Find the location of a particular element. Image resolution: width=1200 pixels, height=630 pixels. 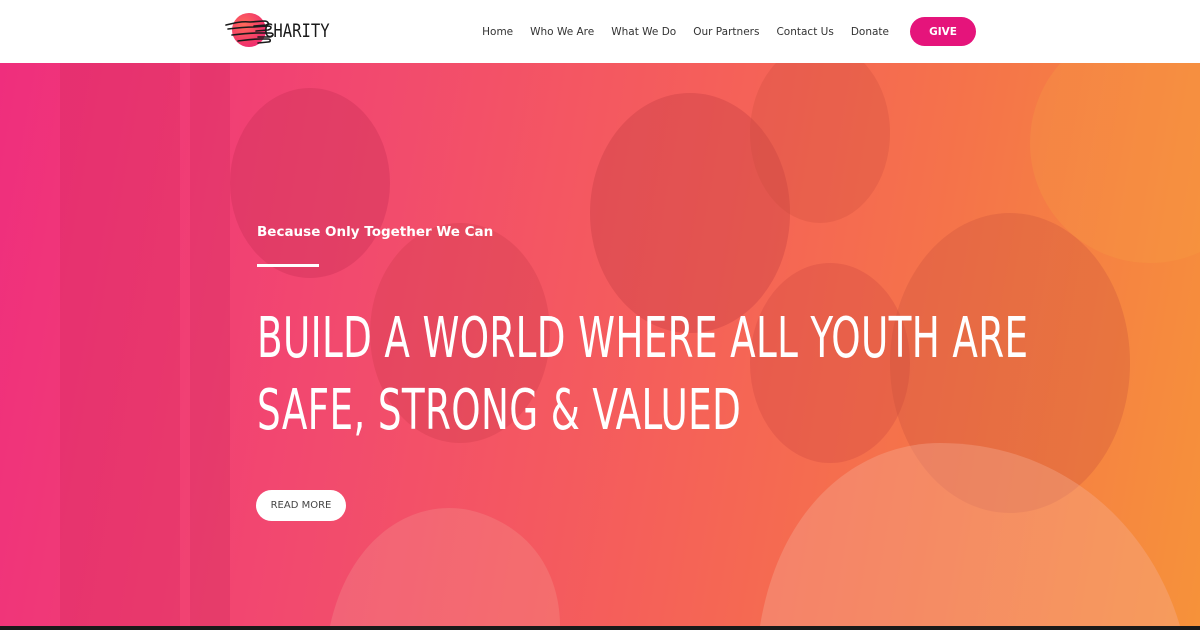

nav-item-contact-us: Contact Us is located at coordinates (804, 32).